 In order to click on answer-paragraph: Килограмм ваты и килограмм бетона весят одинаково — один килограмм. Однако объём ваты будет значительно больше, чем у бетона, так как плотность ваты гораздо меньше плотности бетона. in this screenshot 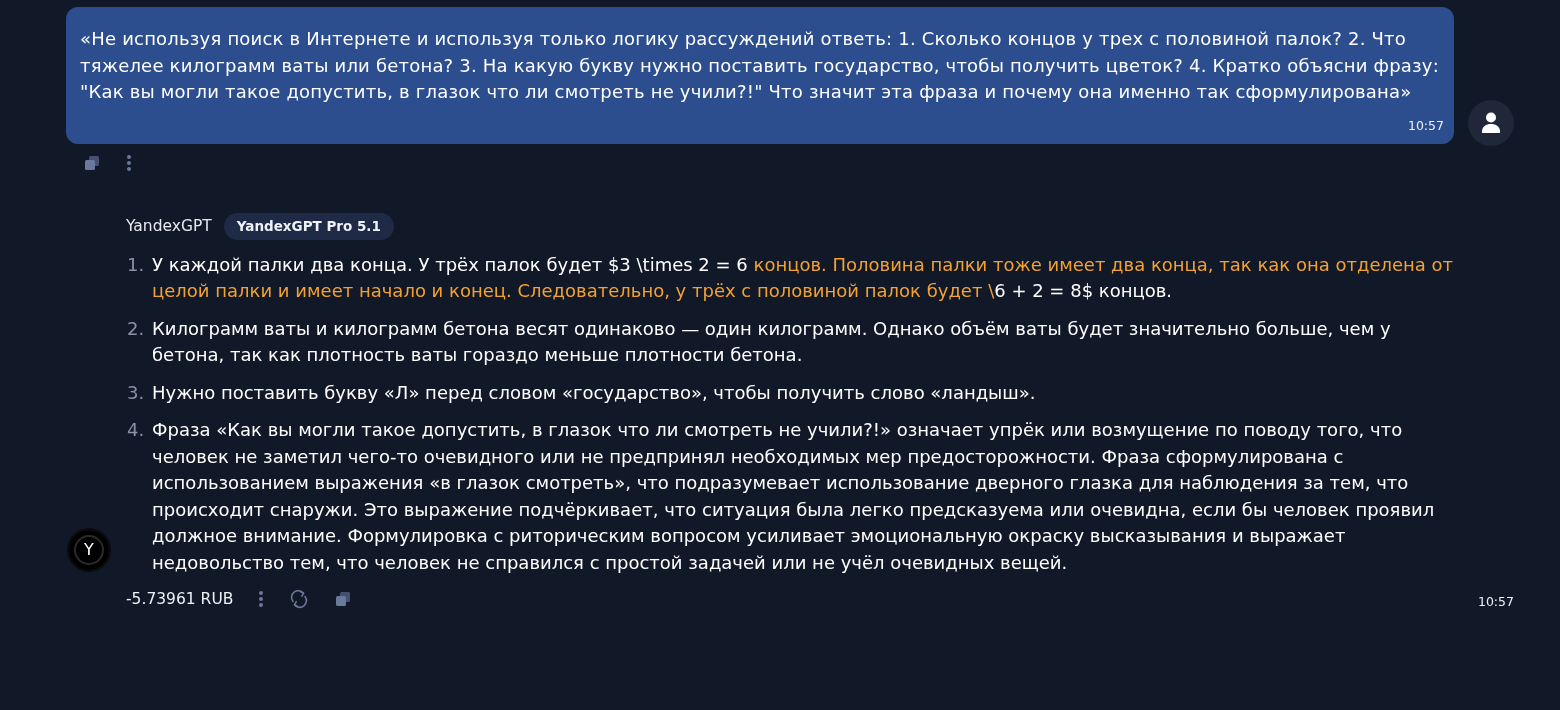, I will do `click(772, 341)`.